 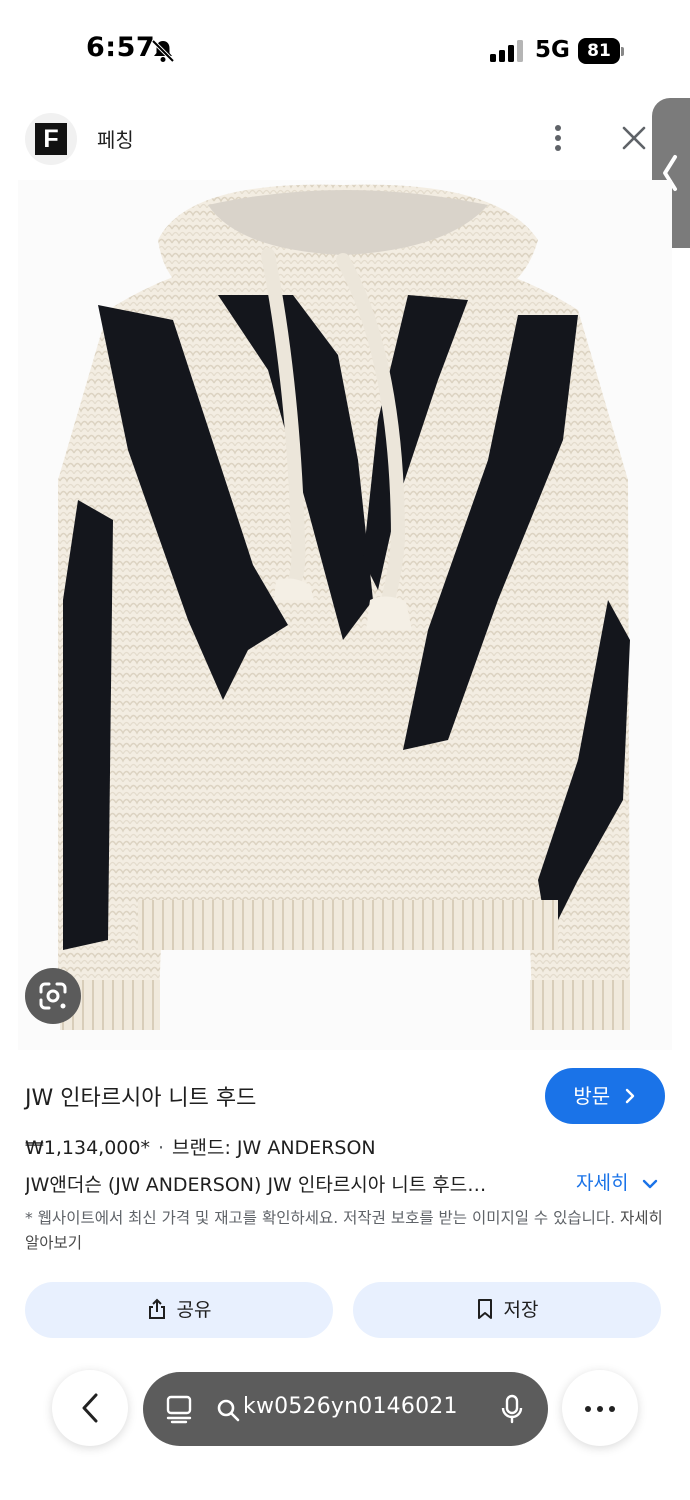 I want to click on share-icon, so click(x=156, y=1308).